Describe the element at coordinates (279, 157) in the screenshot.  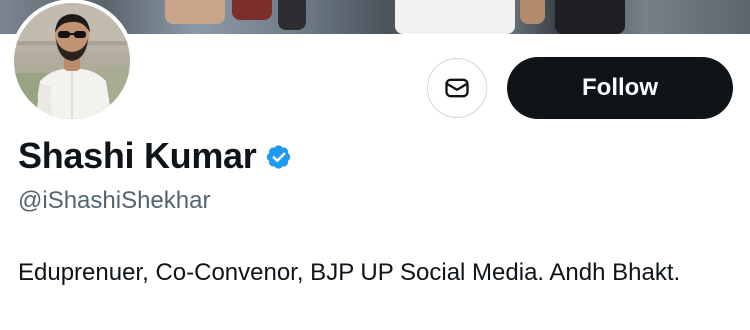
I see `verified-badge-icon` at that location.